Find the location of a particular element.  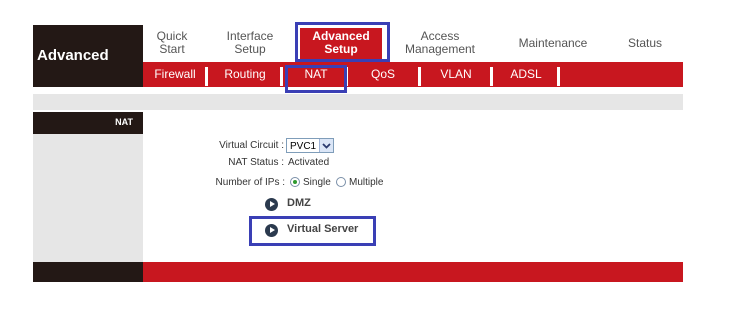

nav-quick-start: Quick Start is located at coordinates (172, 46).